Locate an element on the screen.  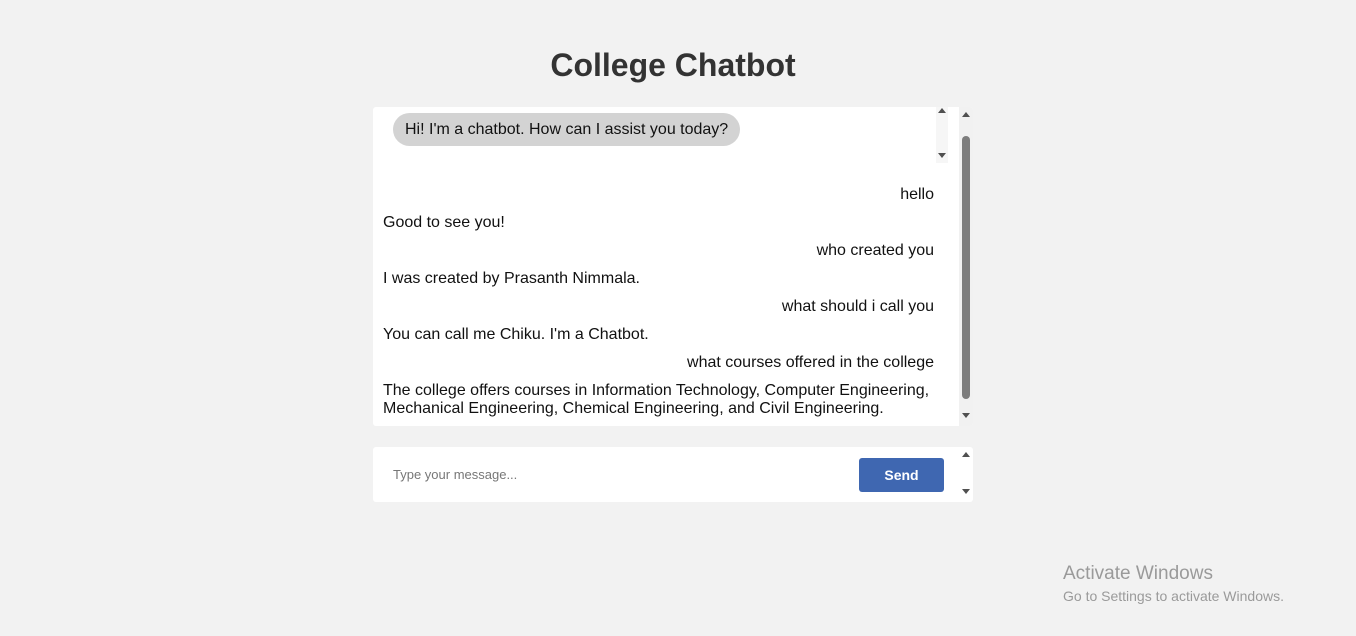
message-input is located at coordinates (623, 474).